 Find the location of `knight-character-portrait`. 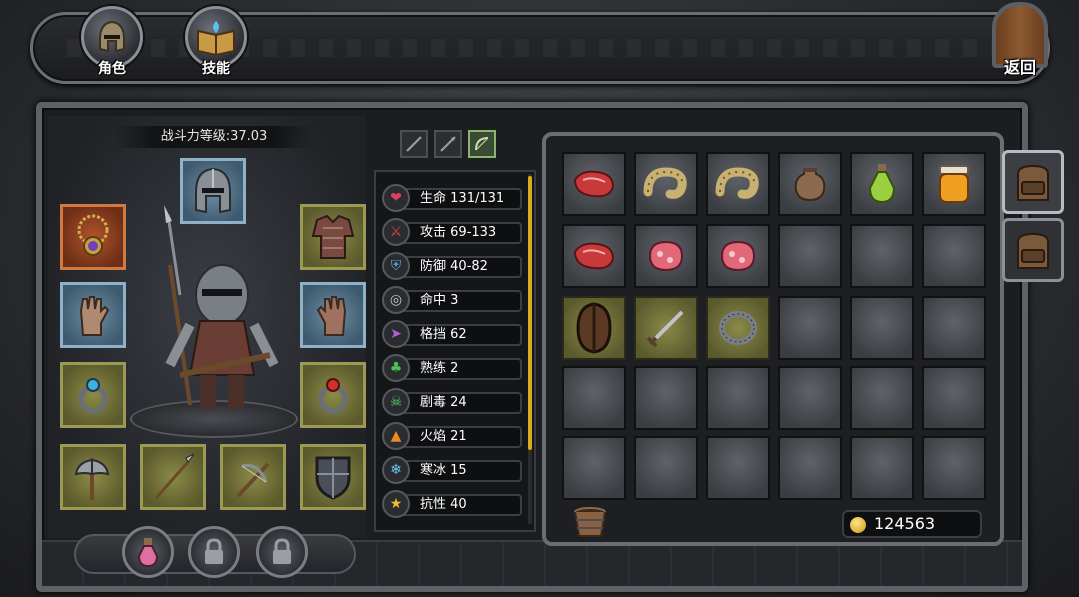

knight-character-portrait is located at coordinates (221, 307).